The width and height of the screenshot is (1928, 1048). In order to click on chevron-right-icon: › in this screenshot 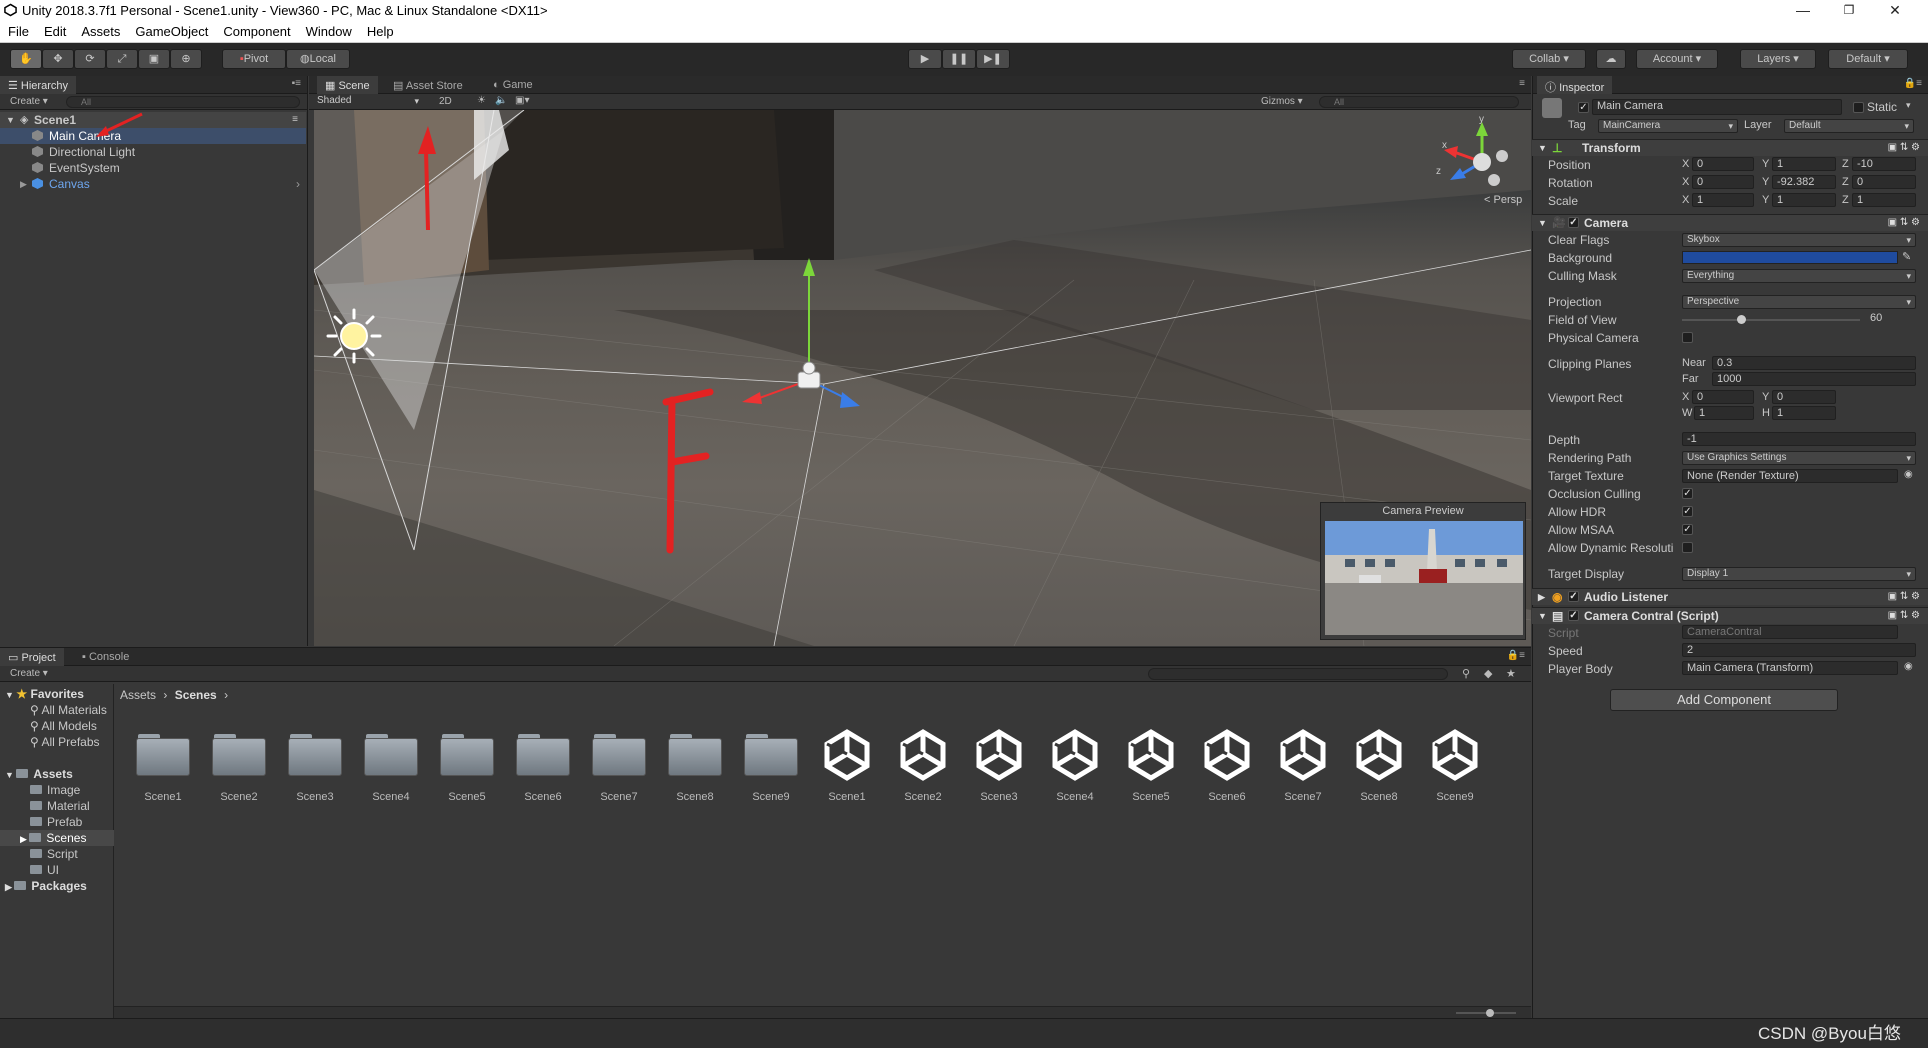, I will do `click(298, 184)`.